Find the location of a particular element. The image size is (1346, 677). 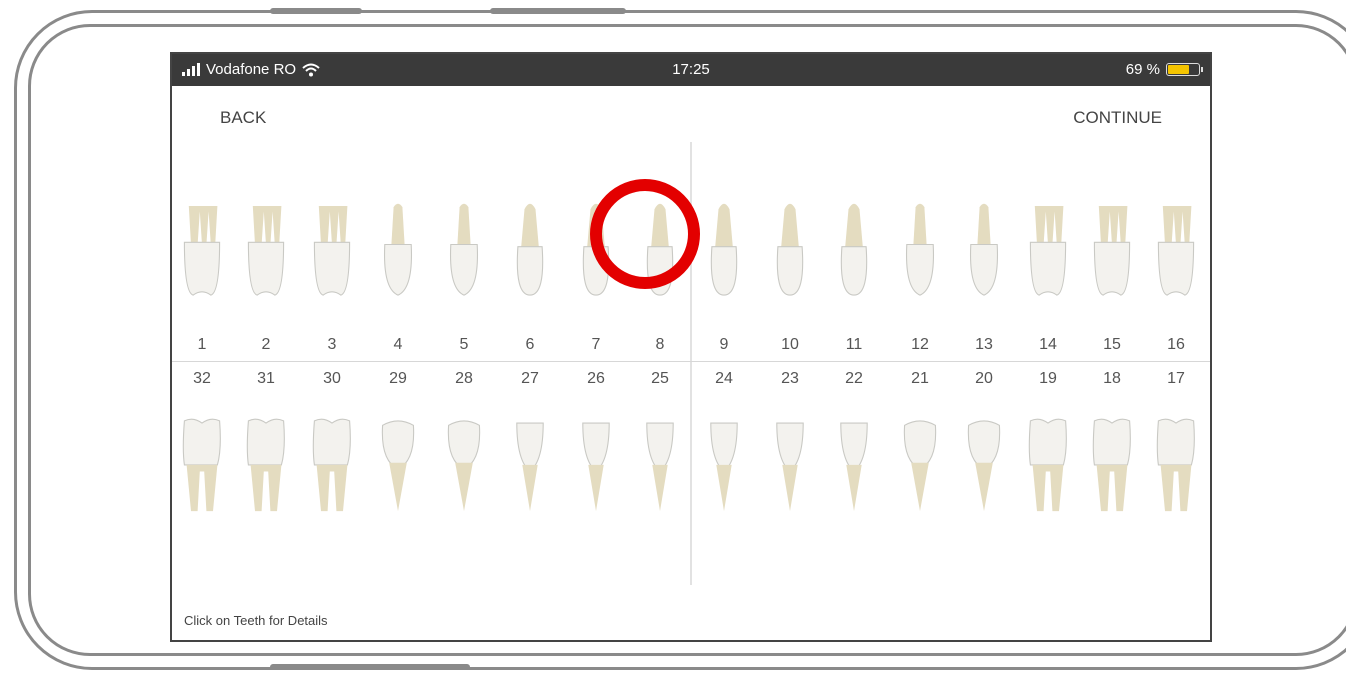

side-button is located at coordinates (558, 11).